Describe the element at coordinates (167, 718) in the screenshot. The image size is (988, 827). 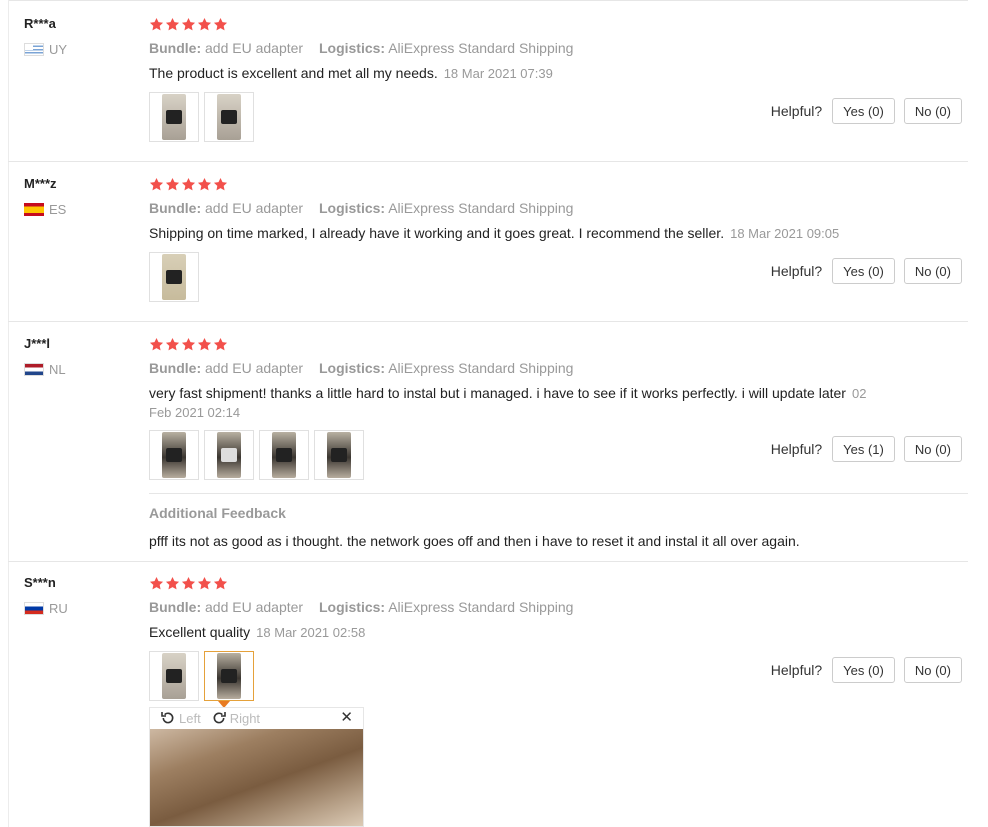
I see `rotate-left-icon` at that location.